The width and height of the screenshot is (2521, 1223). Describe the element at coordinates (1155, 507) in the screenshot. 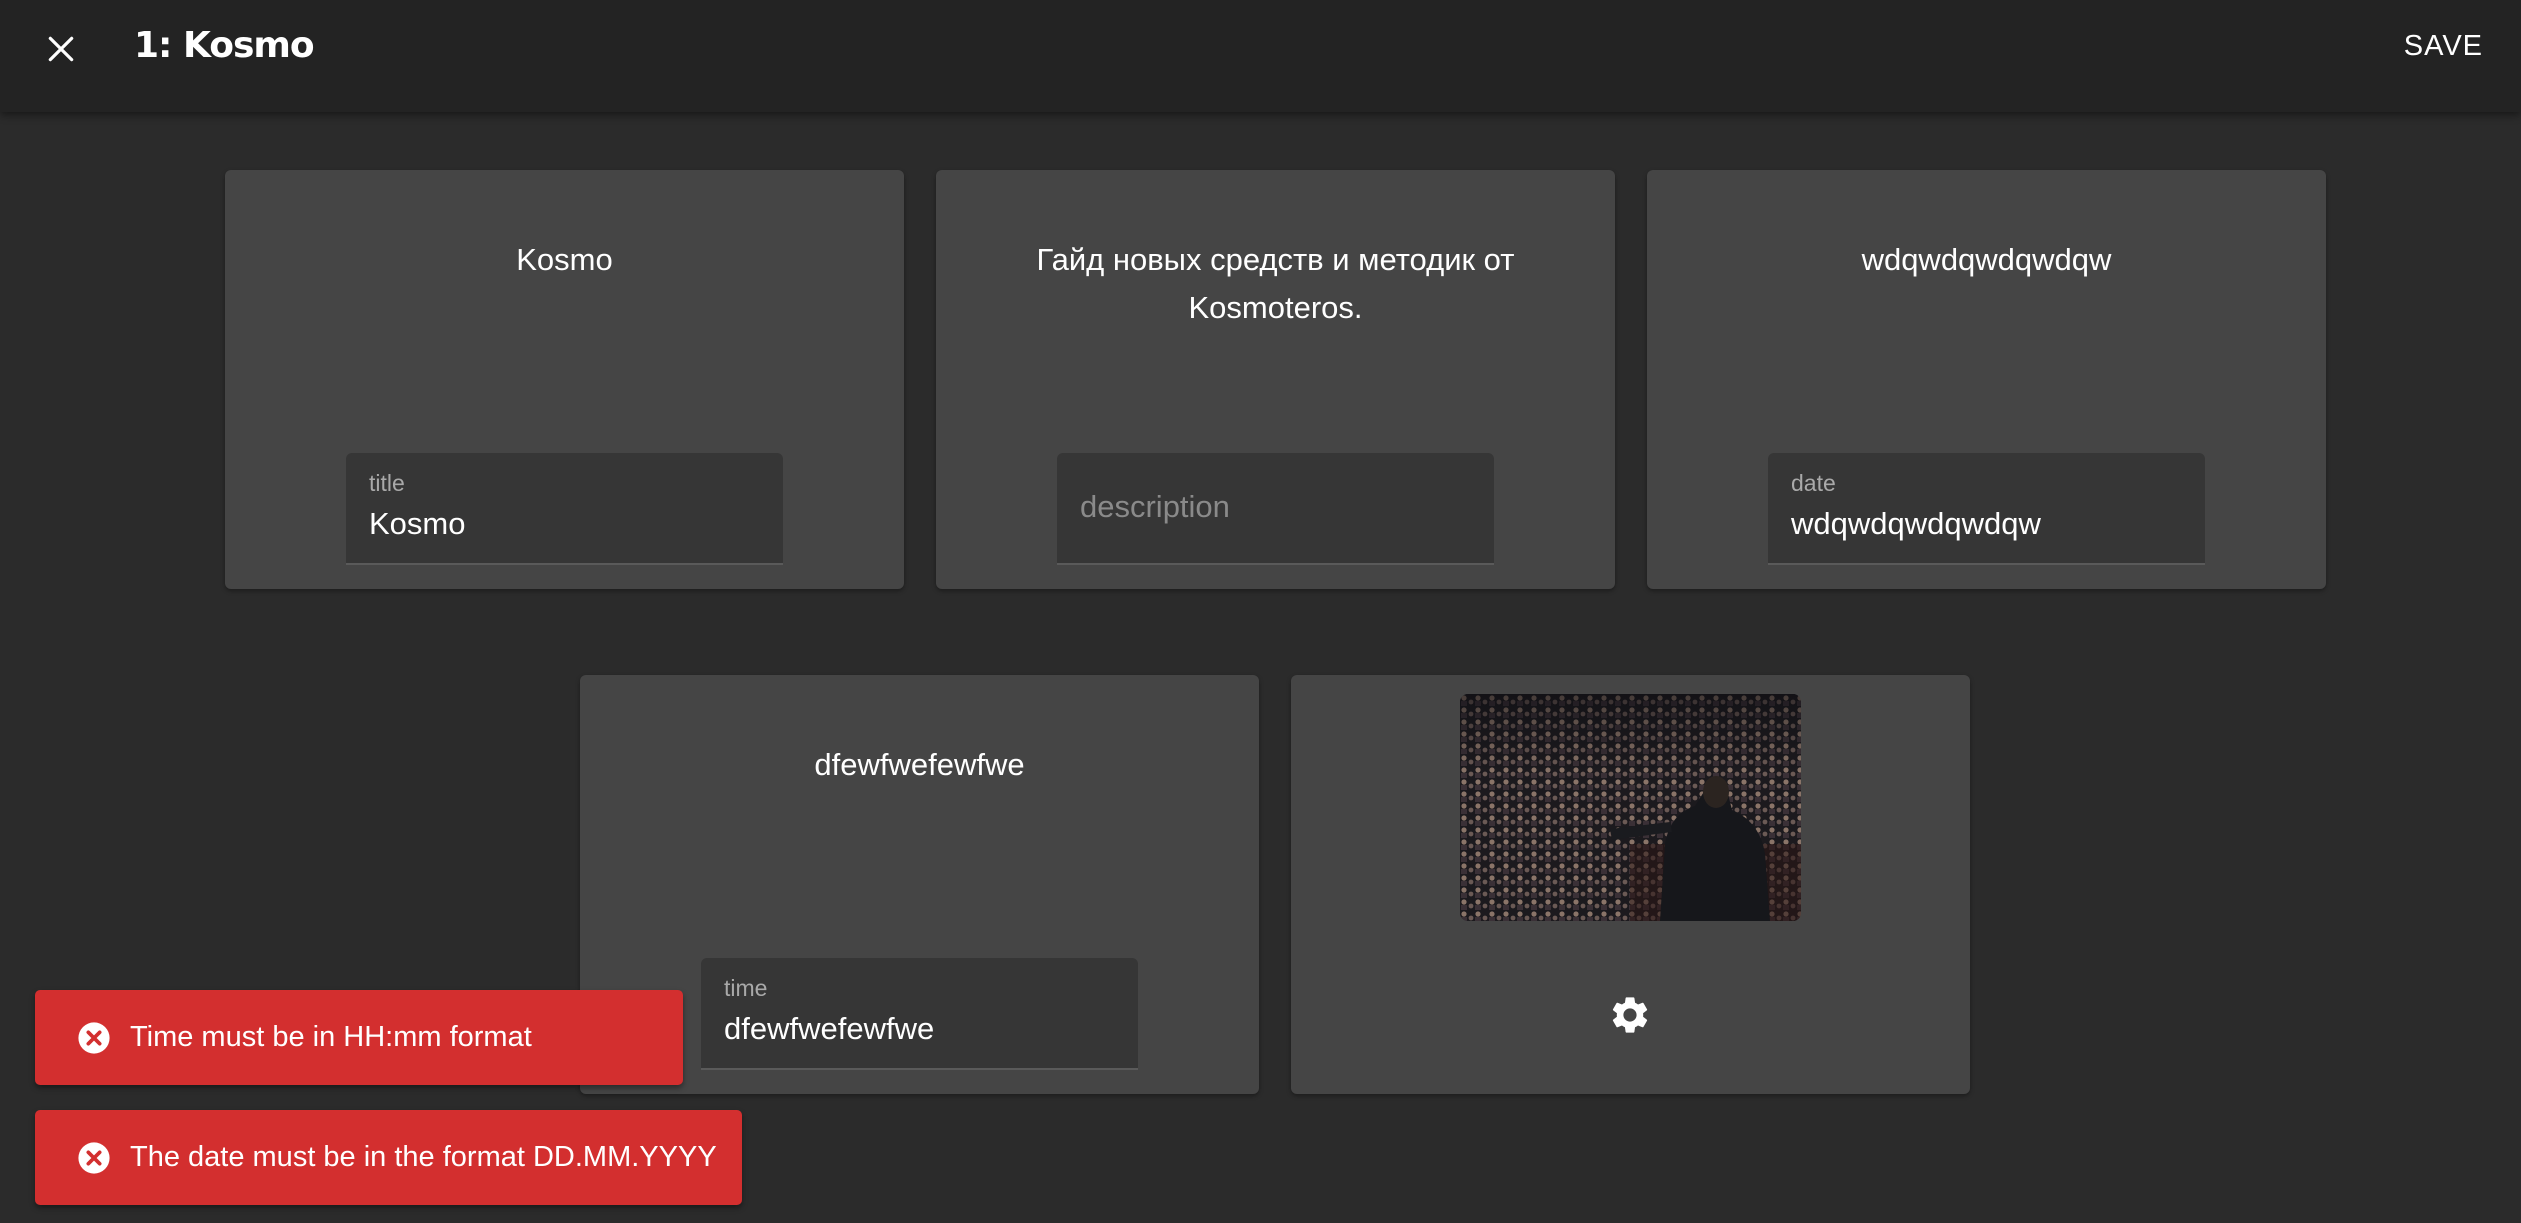

I see `description-field-placeholder: description` at that location.